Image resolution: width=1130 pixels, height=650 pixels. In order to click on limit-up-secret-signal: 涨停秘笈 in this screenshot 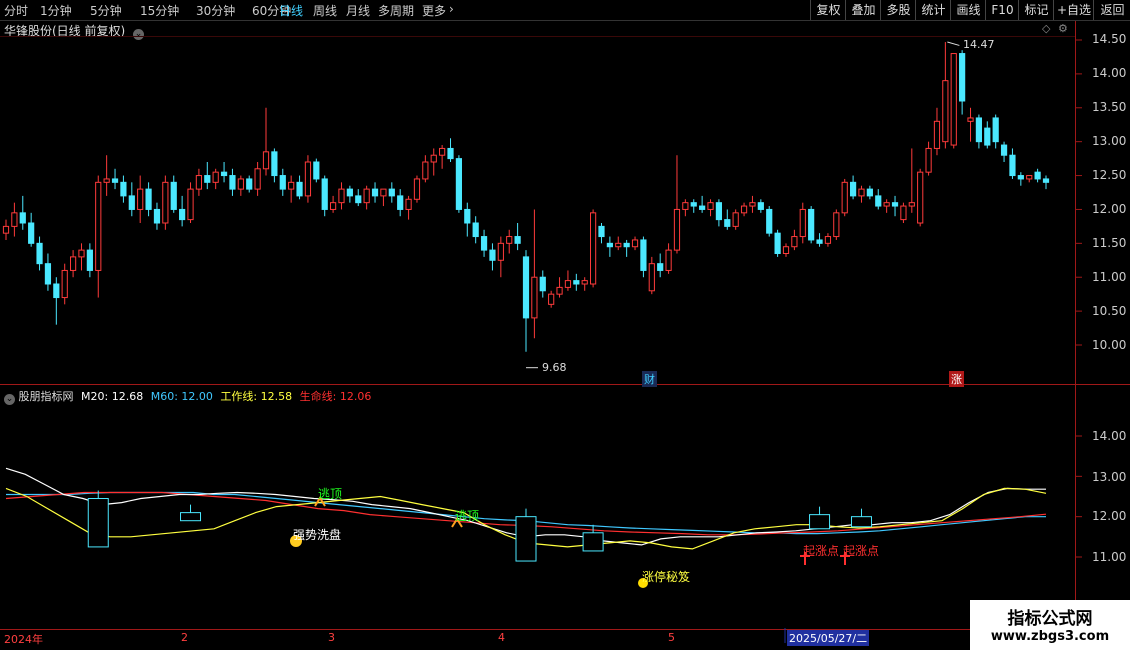, I will do `click(666, 577)`.